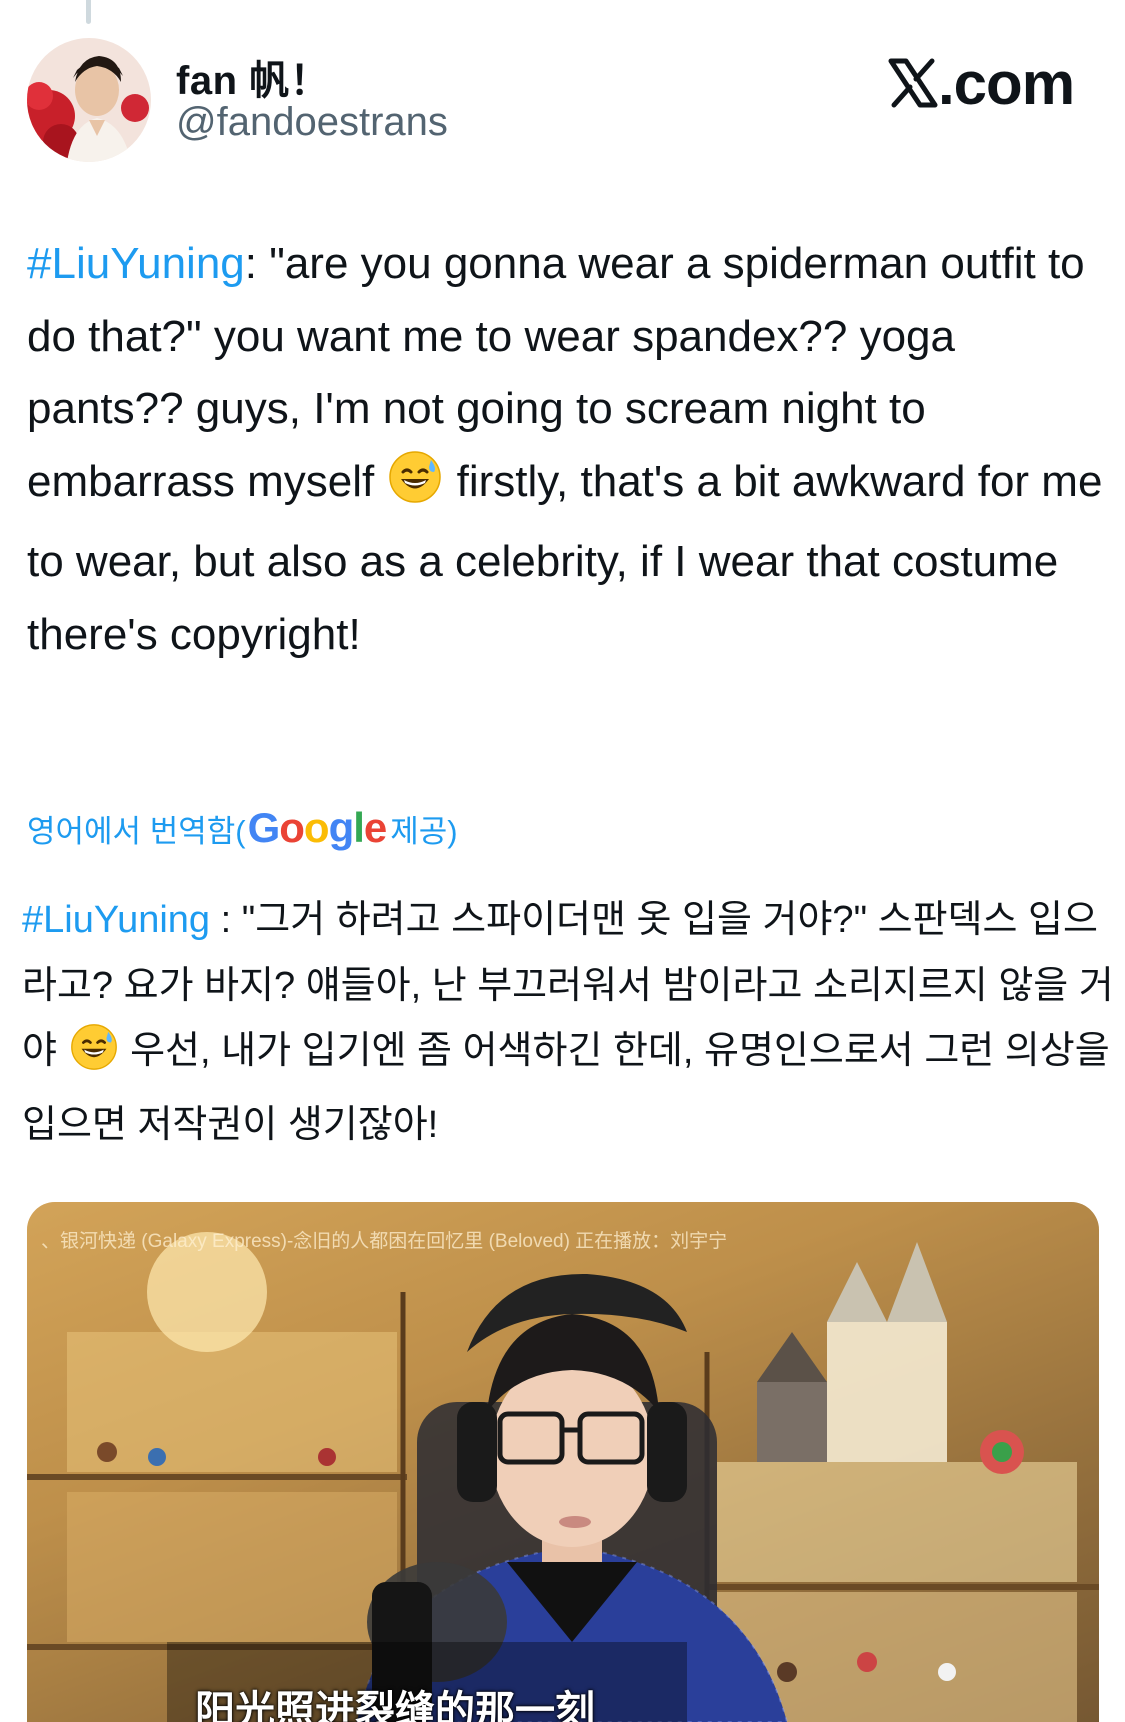  Describe the element at coordinates (359, 827) in the screenshot. I see `google-letter: l` at that location.